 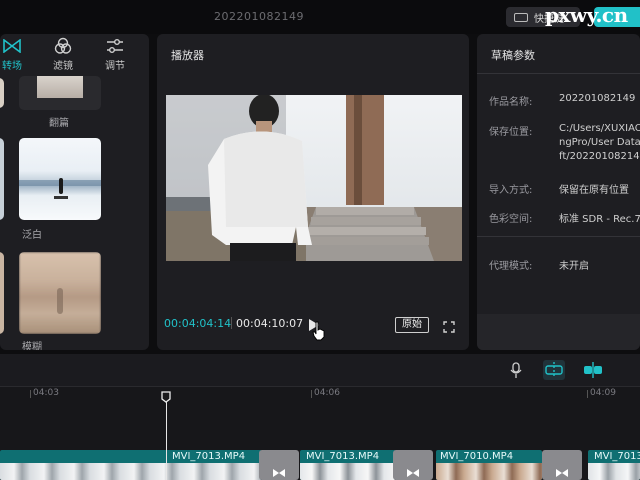 What do you see at coordinates (231, 323) in the screenshot?
I see `timecode-divider` at bounding box center [231, 323].